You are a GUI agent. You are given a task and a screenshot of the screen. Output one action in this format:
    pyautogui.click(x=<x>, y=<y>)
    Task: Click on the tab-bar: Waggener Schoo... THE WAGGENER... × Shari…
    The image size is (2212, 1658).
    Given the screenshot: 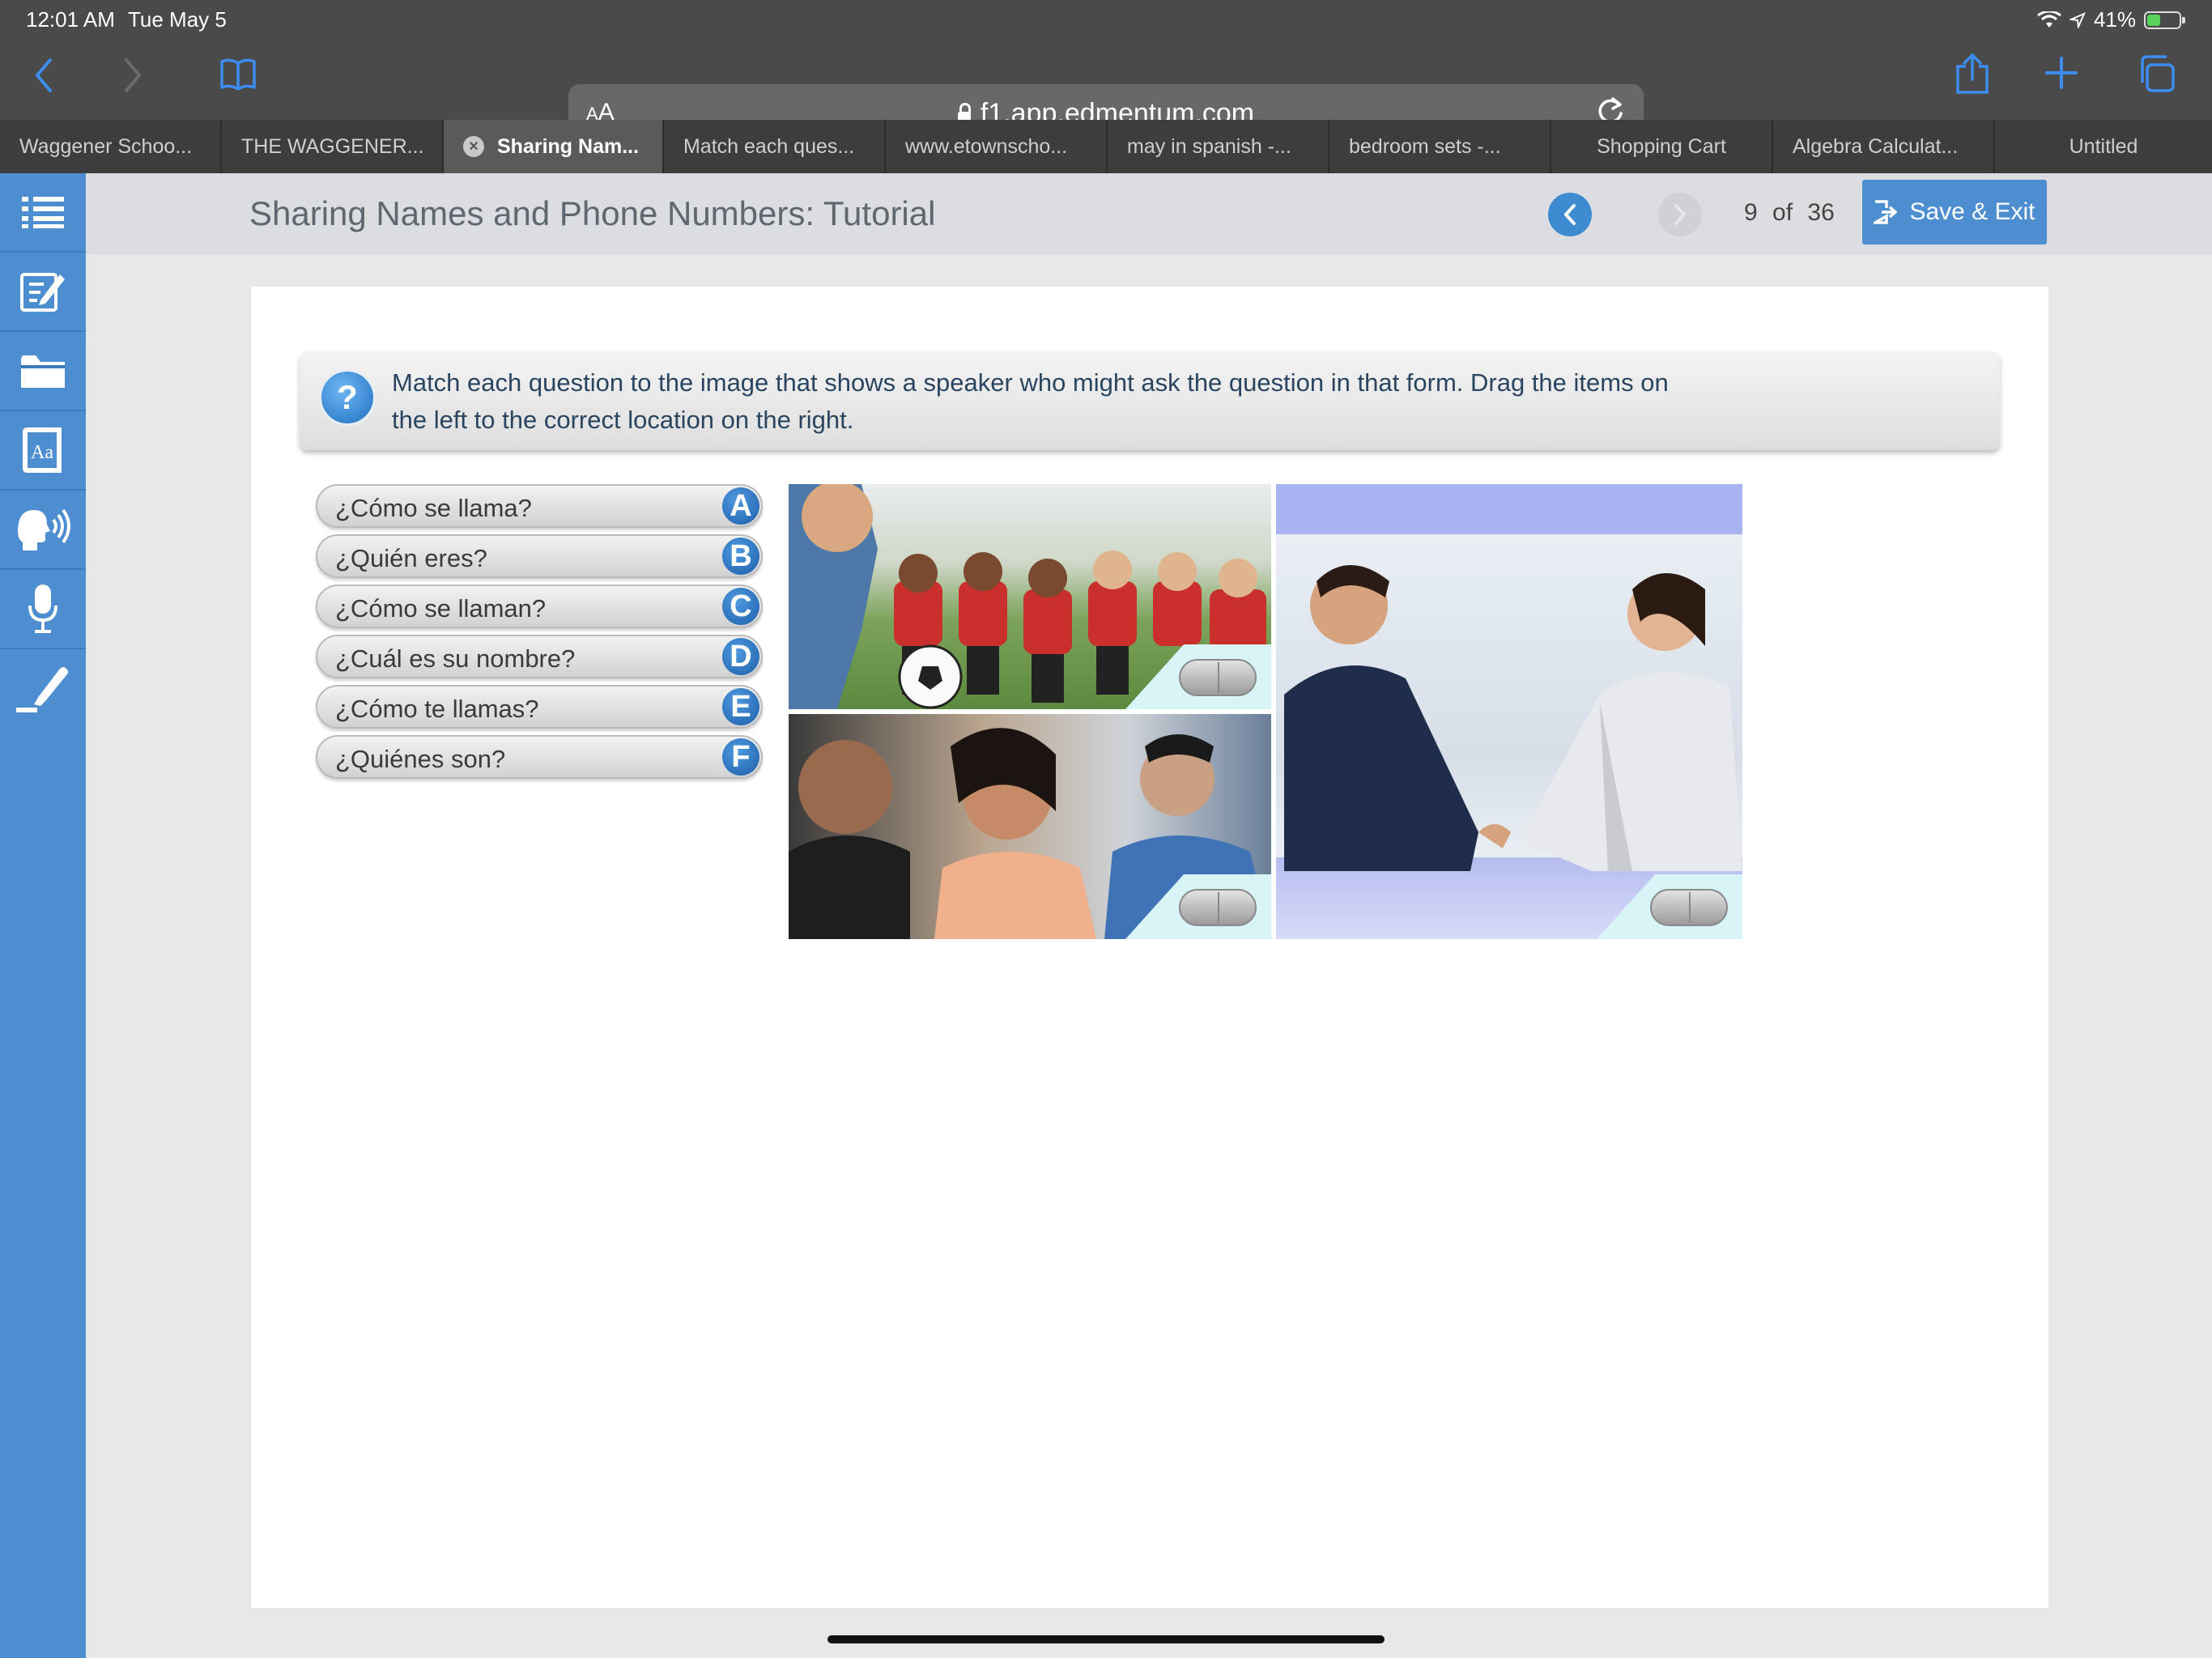 What is the action you would take?
    pyautogui.click(x=1106, y=146)
    